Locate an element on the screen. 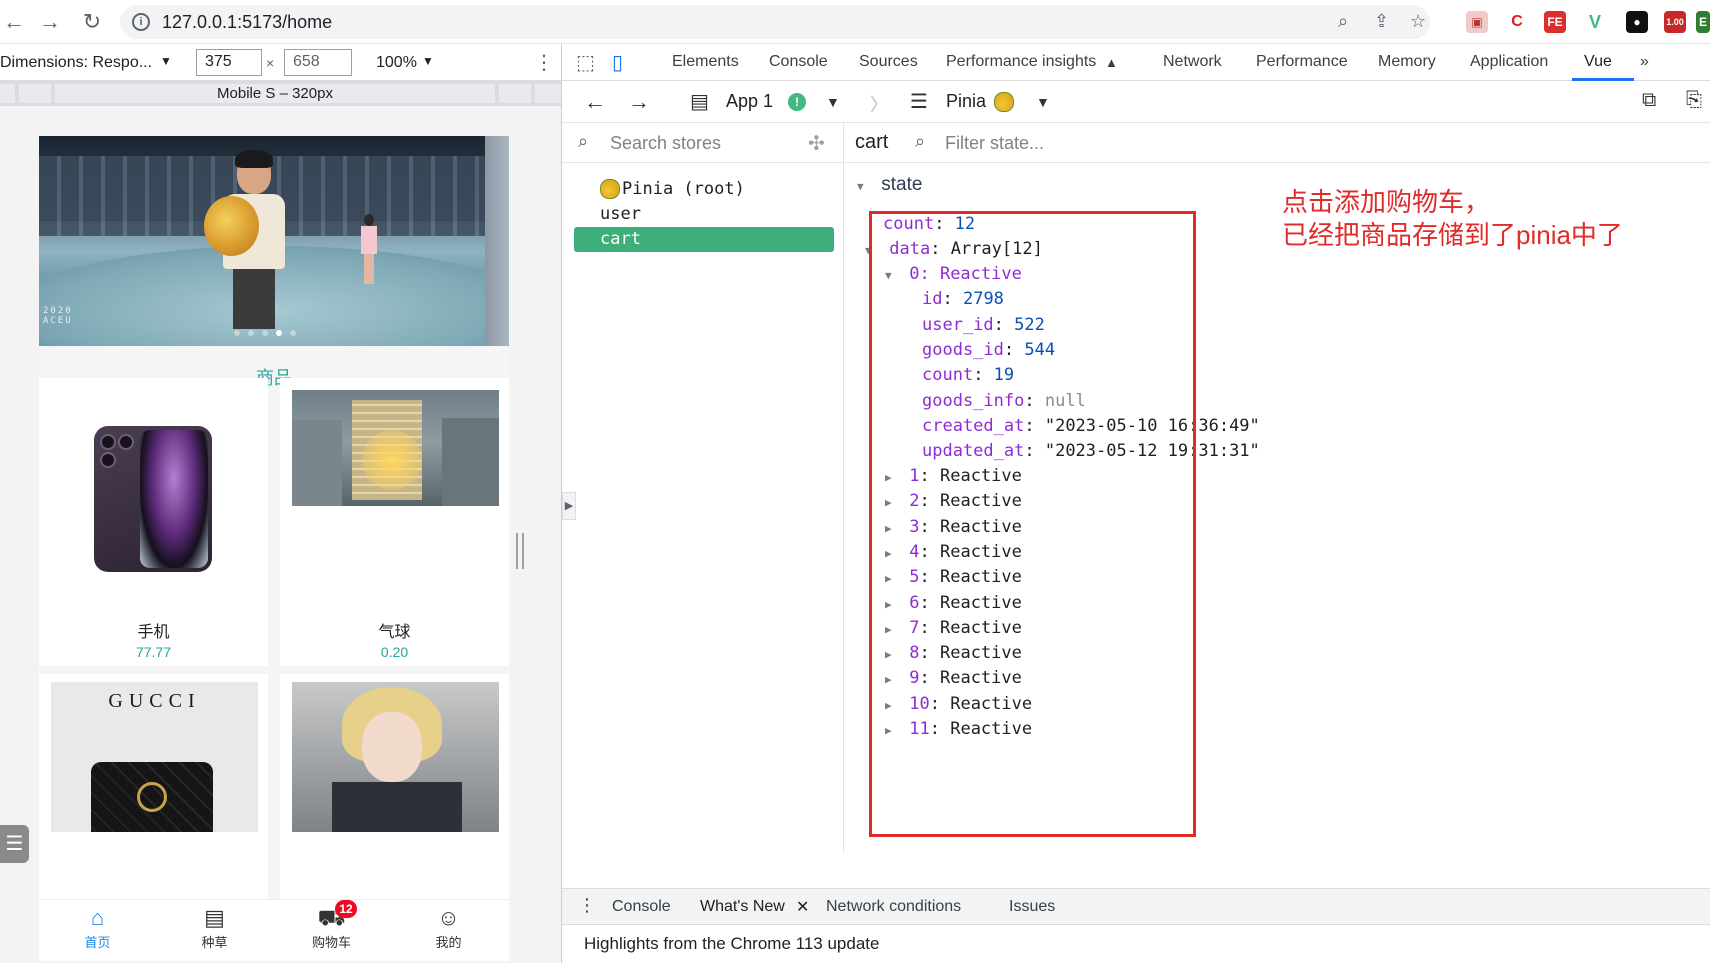 Image resolution: width=1710 pixels, height=963 pixels. tab-application: Application is located at coordinates (1509, 62).